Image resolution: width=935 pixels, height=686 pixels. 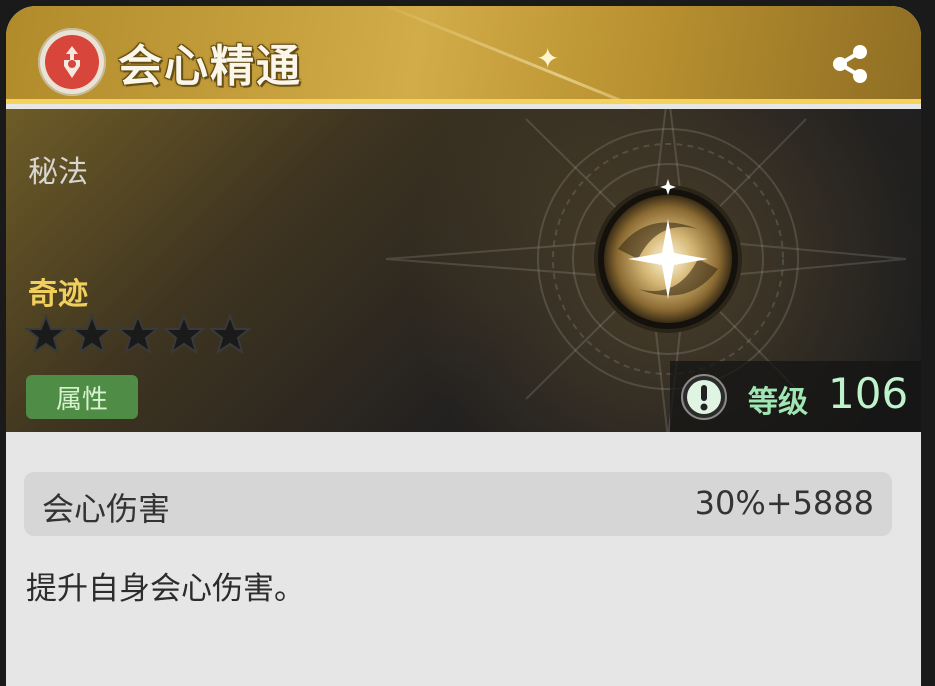 I want to click on stat-name: 会心伤害, so click(x=106, y=509).